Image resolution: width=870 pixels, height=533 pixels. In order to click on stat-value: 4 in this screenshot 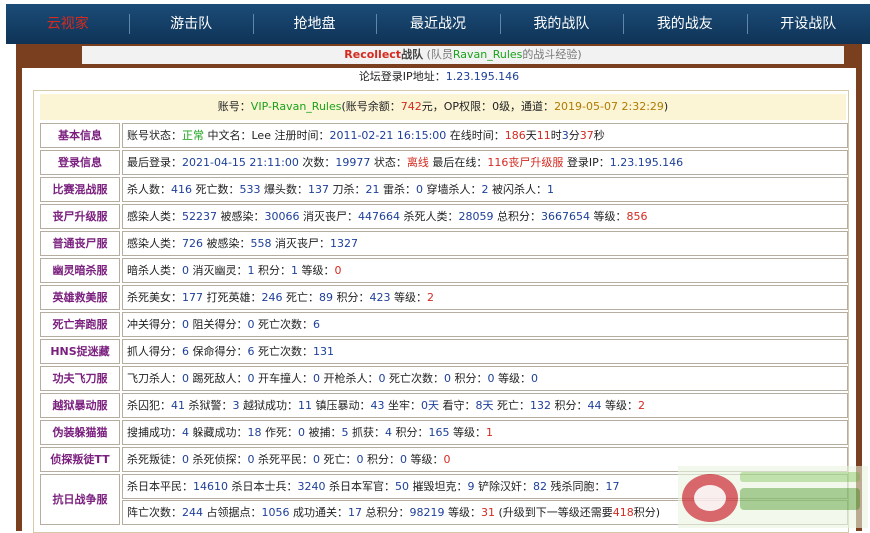, I will do `click(185, 432)`.